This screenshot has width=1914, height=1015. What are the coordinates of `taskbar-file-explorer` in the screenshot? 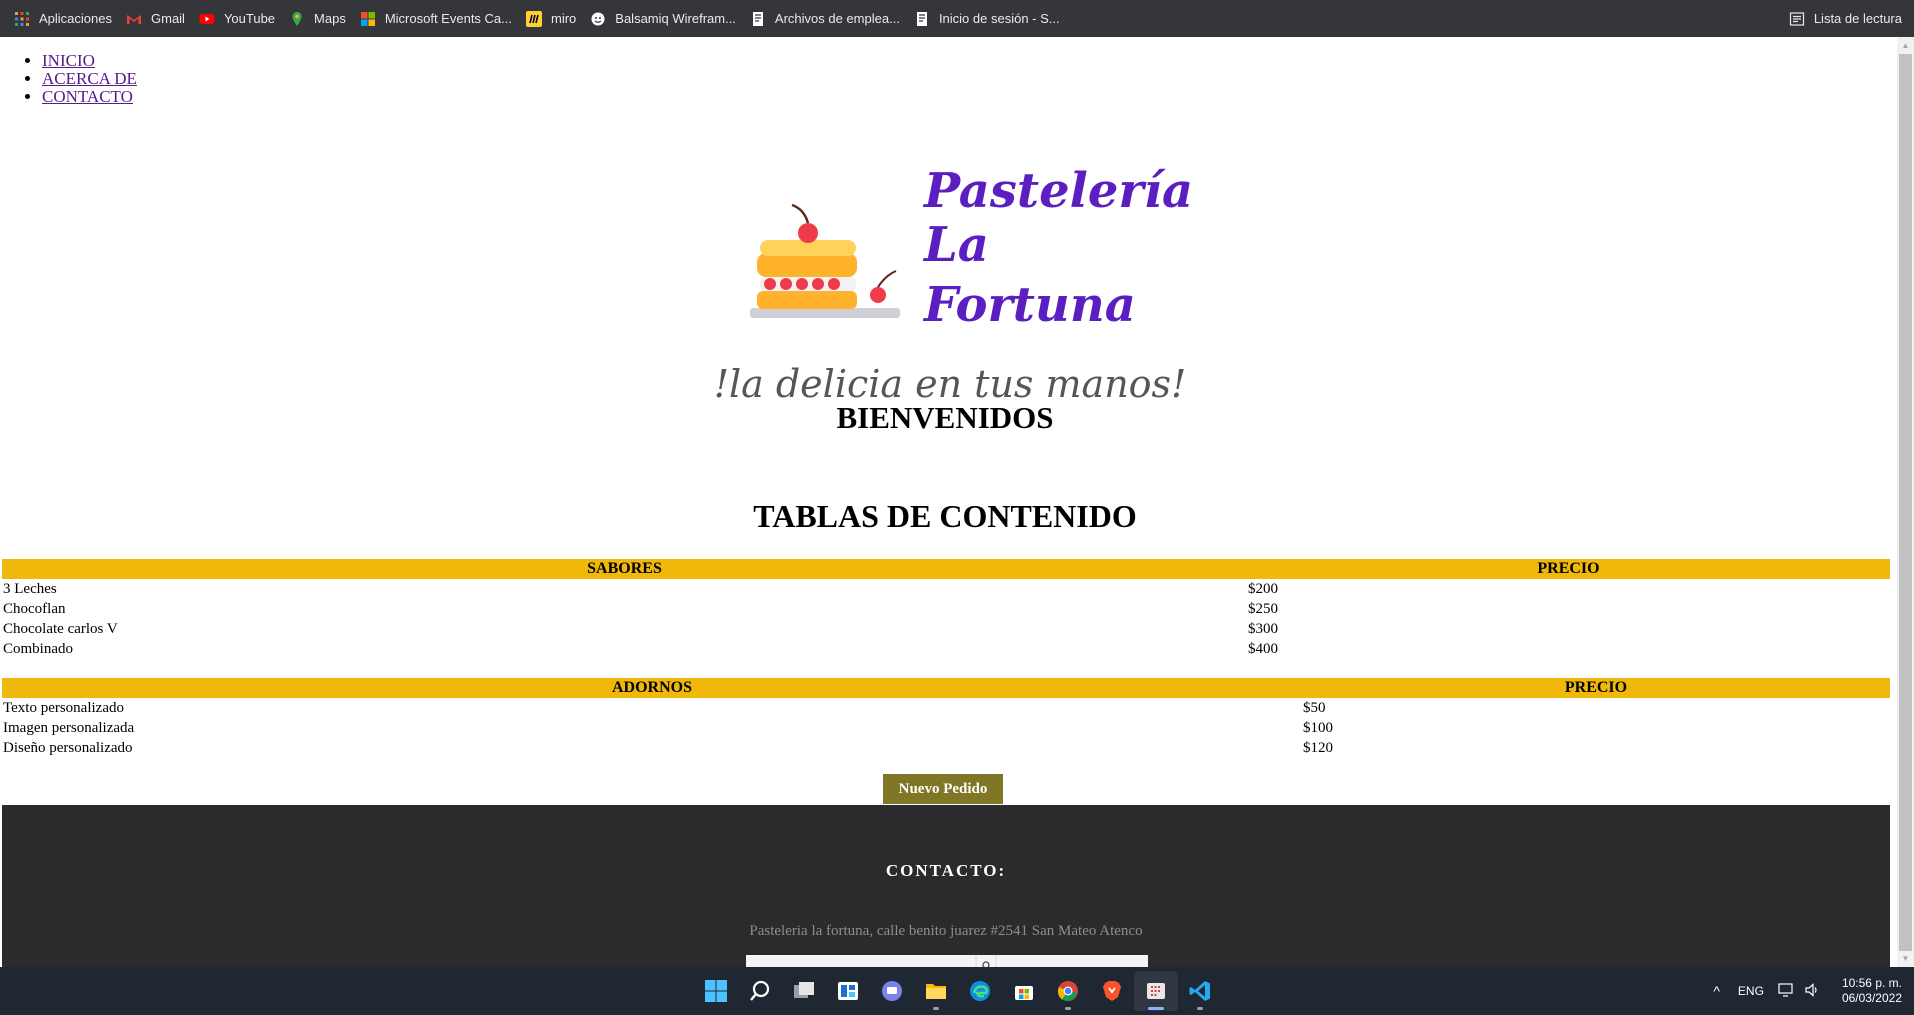 It's located at (936, 991).